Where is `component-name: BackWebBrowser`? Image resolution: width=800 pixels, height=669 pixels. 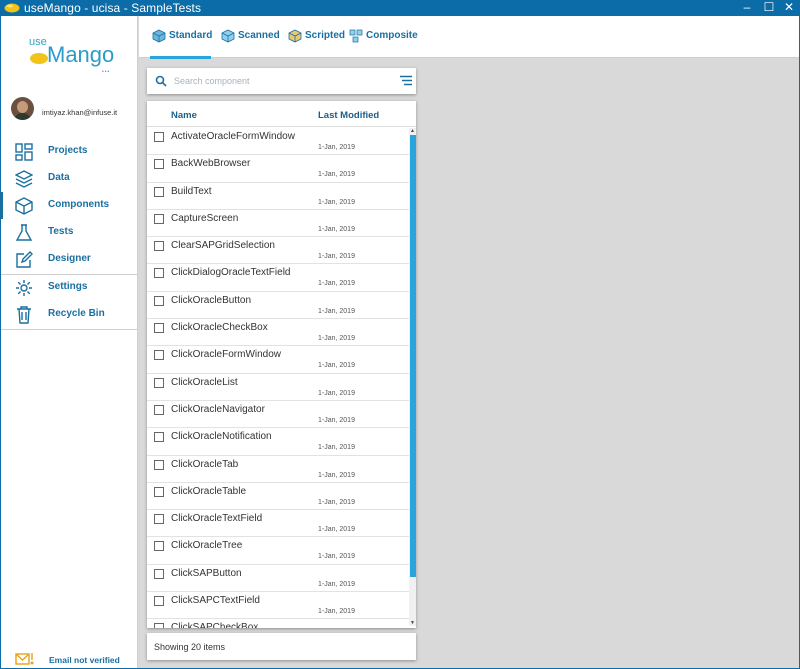
component-name: BackWebBrowser is located at coordinates (211, 164).